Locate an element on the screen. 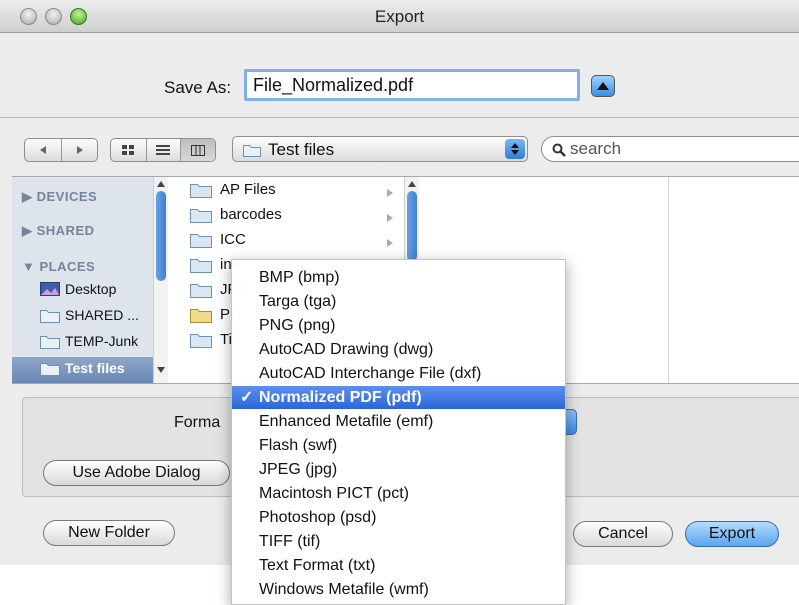 The height and width of the screenshot is (605, 799). menu-item-jpg: JPEG (jpg) is located at coordinates (398, 469).